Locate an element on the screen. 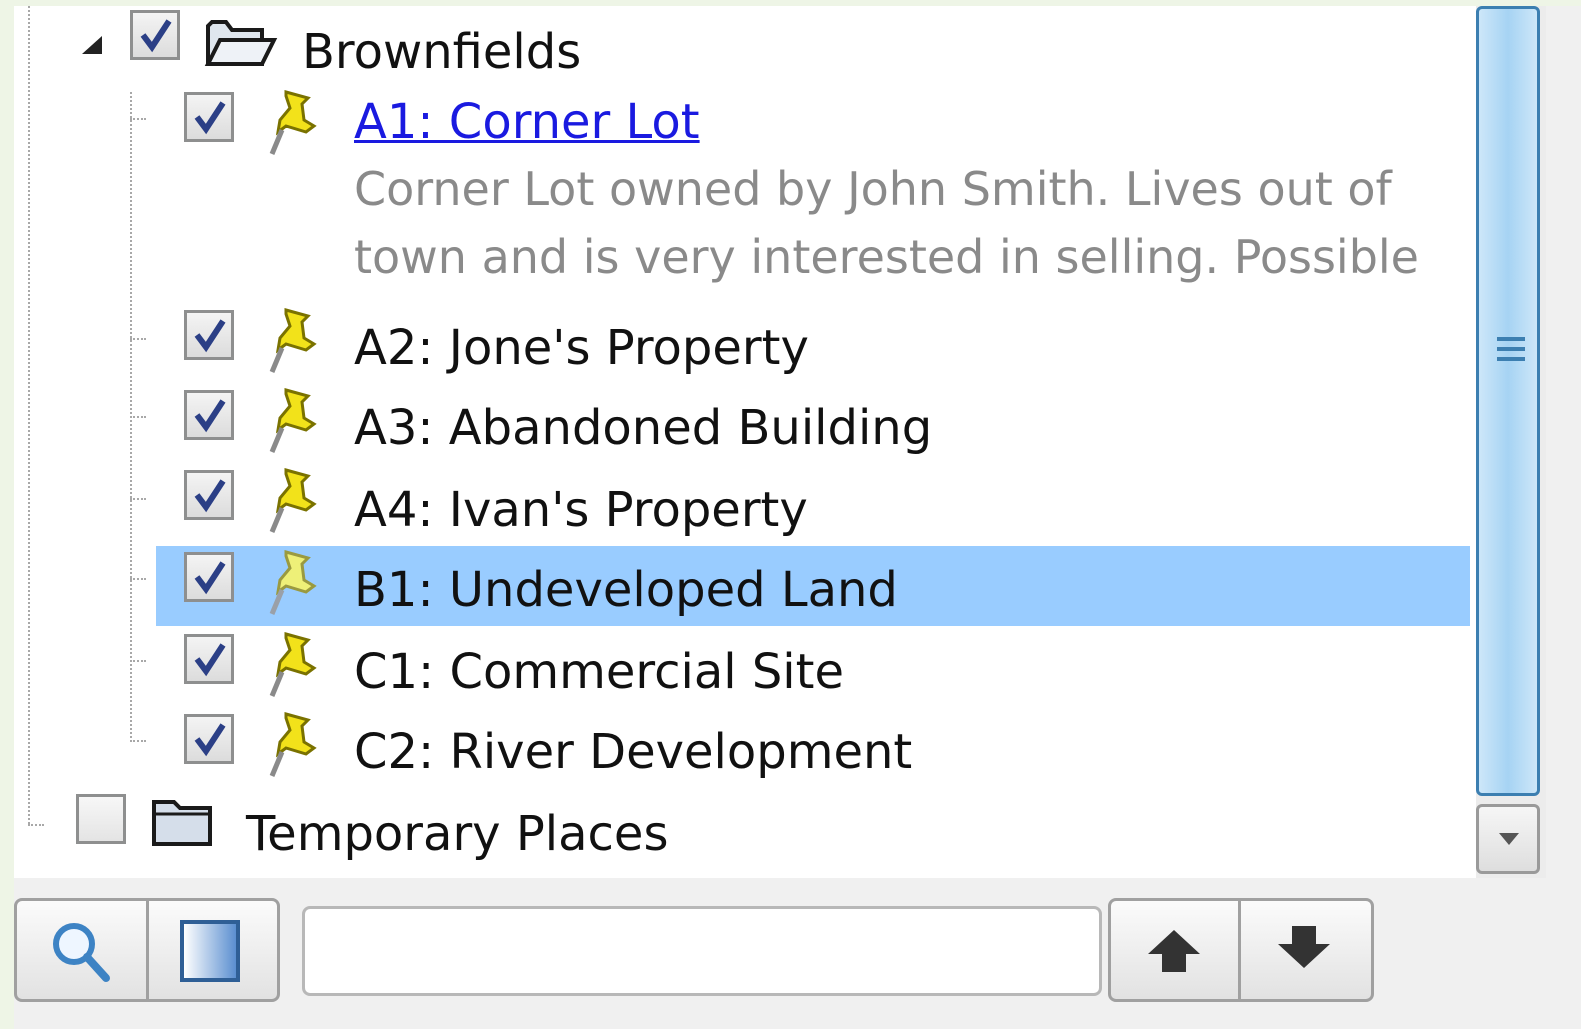 The height and width of the screenshot is (1029, 1581). brownfields-checkbox is located at coordinates (155, 35).